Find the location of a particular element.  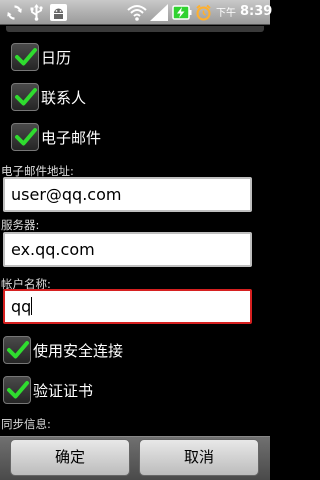

contacts-sync-row: 联系人 is located at coordinates (135, 99).